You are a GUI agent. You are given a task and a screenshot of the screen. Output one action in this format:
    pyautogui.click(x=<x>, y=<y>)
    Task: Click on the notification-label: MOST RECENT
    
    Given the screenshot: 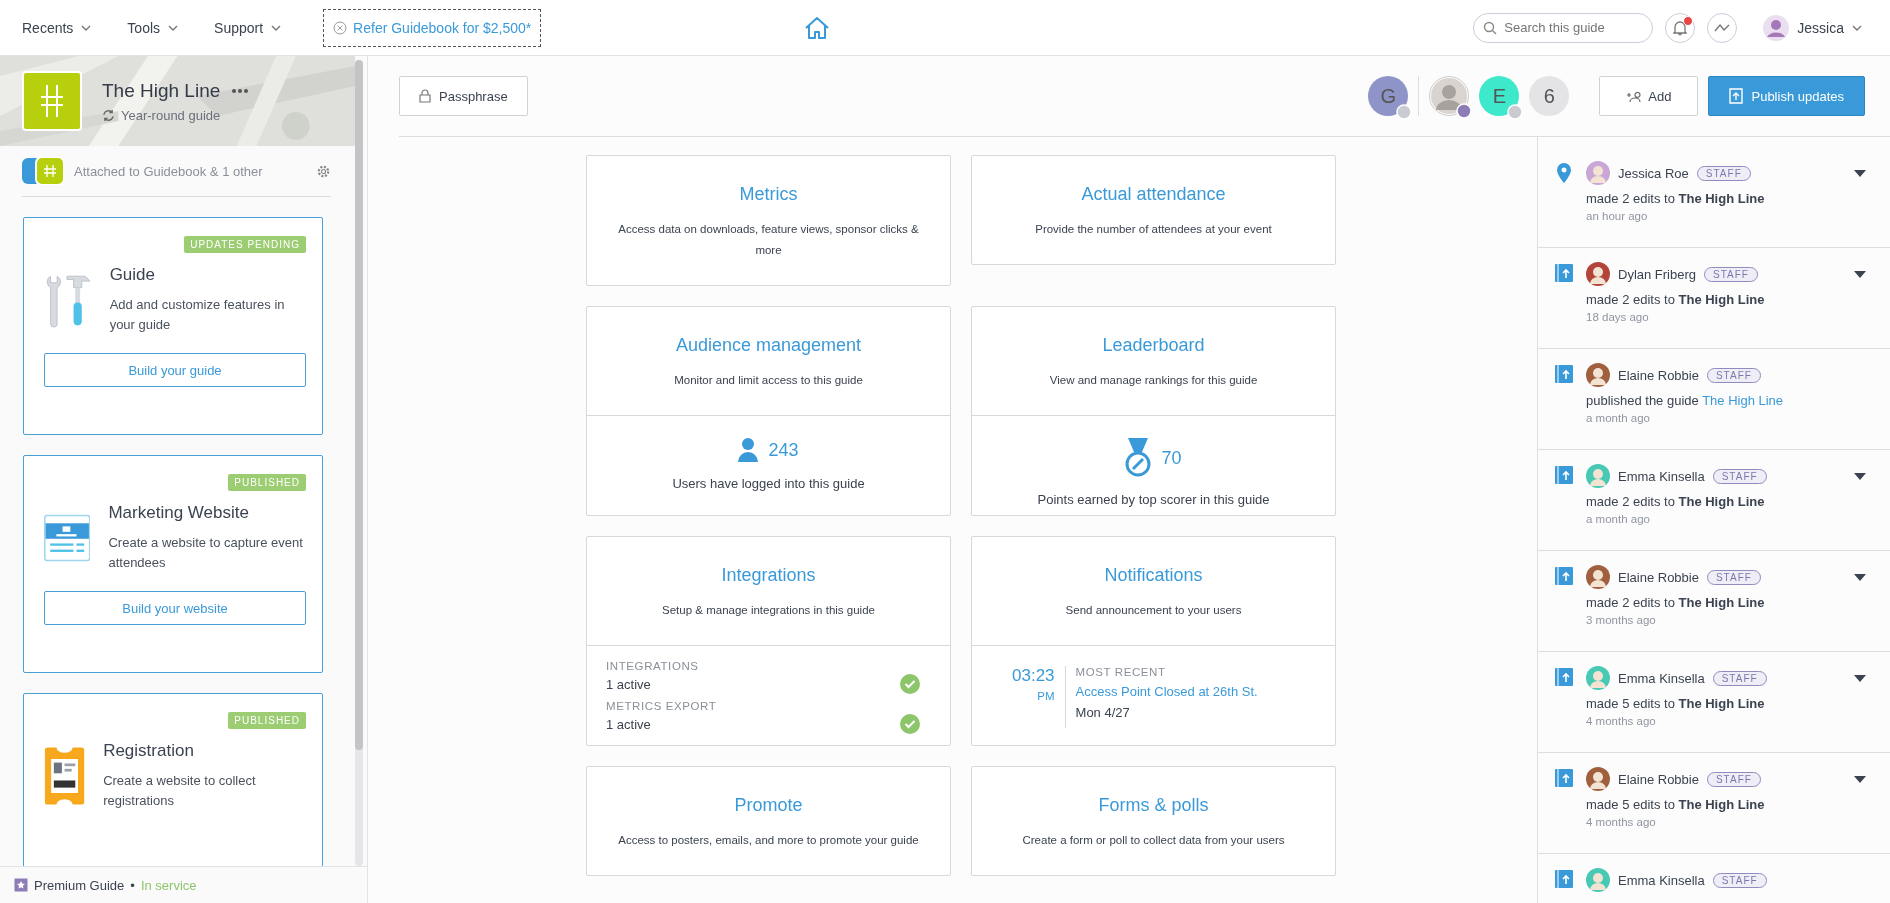 What is the action you would take?
    pyautogui.click(x=1121, y=672)
    